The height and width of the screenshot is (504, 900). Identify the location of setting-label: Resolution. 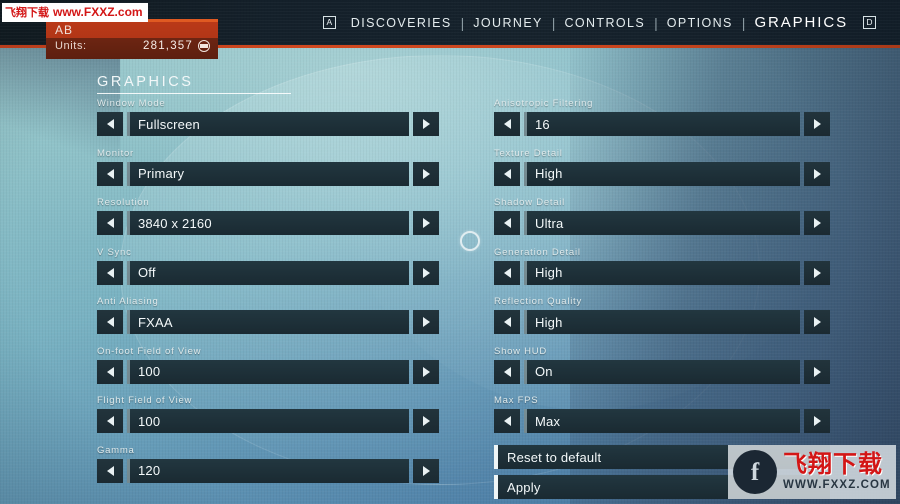
(123, 202).